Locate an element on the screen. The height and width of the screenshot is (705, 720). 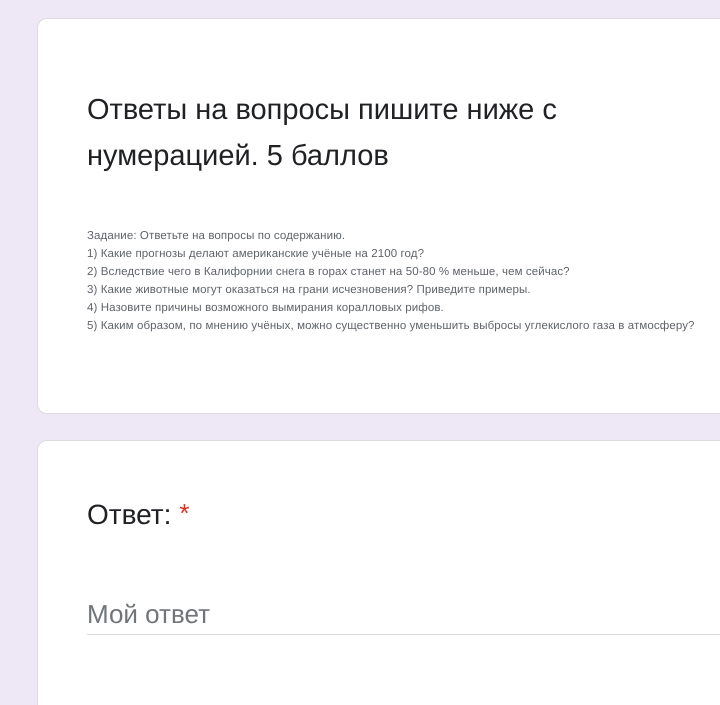
task-text: Задание: Ответьте на вопросы по содержанию. is located at coordinates (216, 236).